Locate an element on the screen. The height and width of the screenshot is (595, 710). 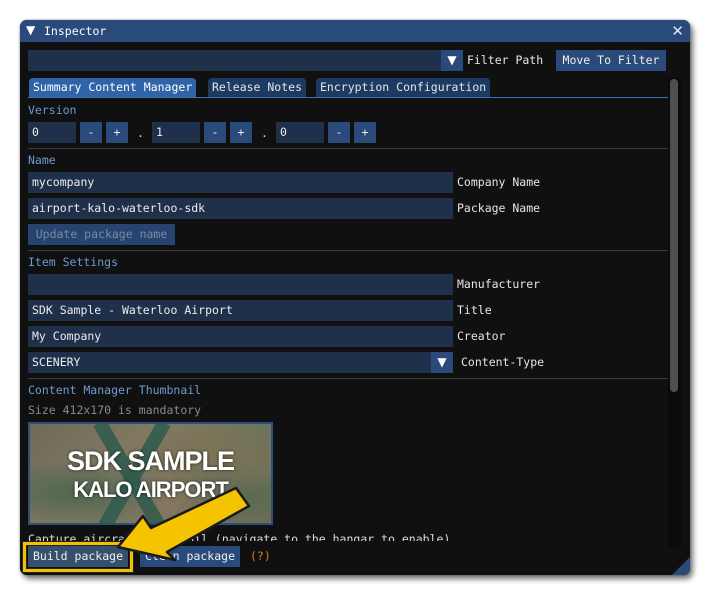
move-to-filter-button: Move To Filter is located at coordinates (611, 60).